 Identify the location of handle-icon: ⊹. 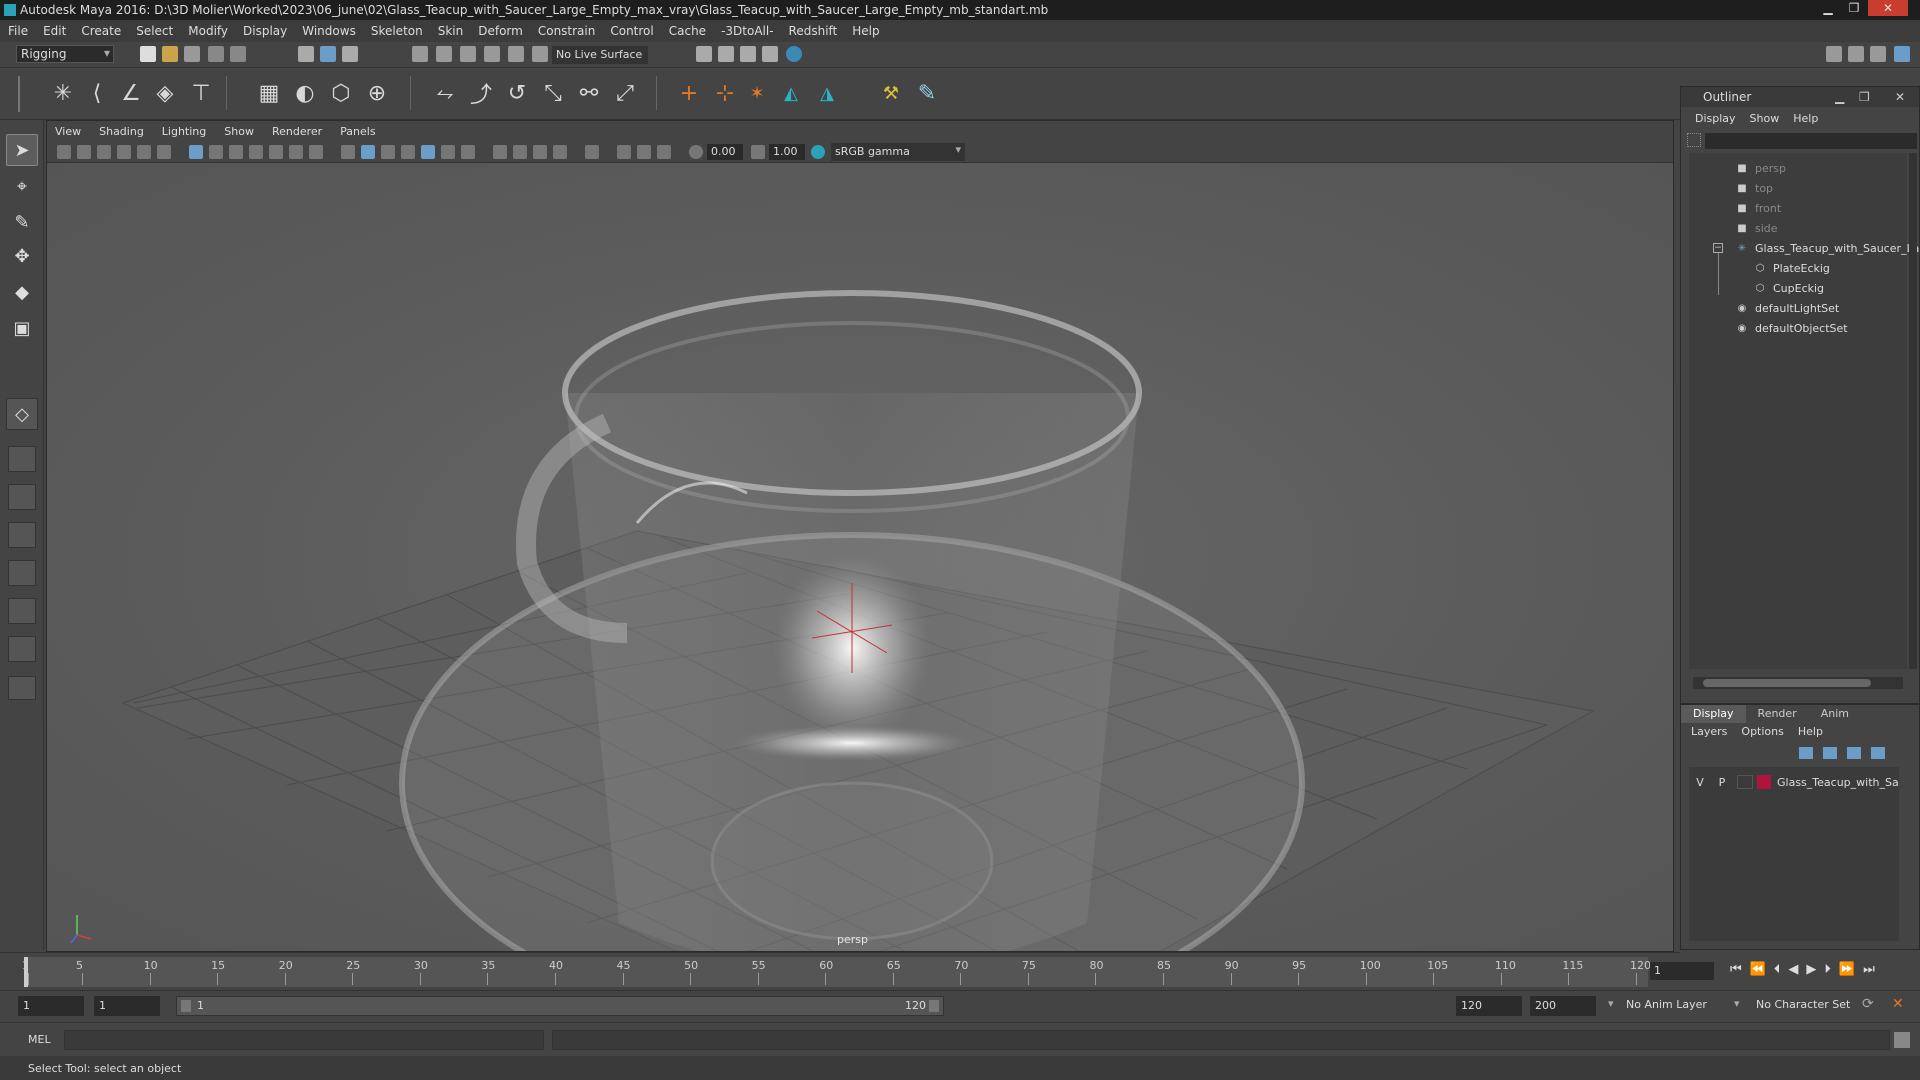
(725, 93).